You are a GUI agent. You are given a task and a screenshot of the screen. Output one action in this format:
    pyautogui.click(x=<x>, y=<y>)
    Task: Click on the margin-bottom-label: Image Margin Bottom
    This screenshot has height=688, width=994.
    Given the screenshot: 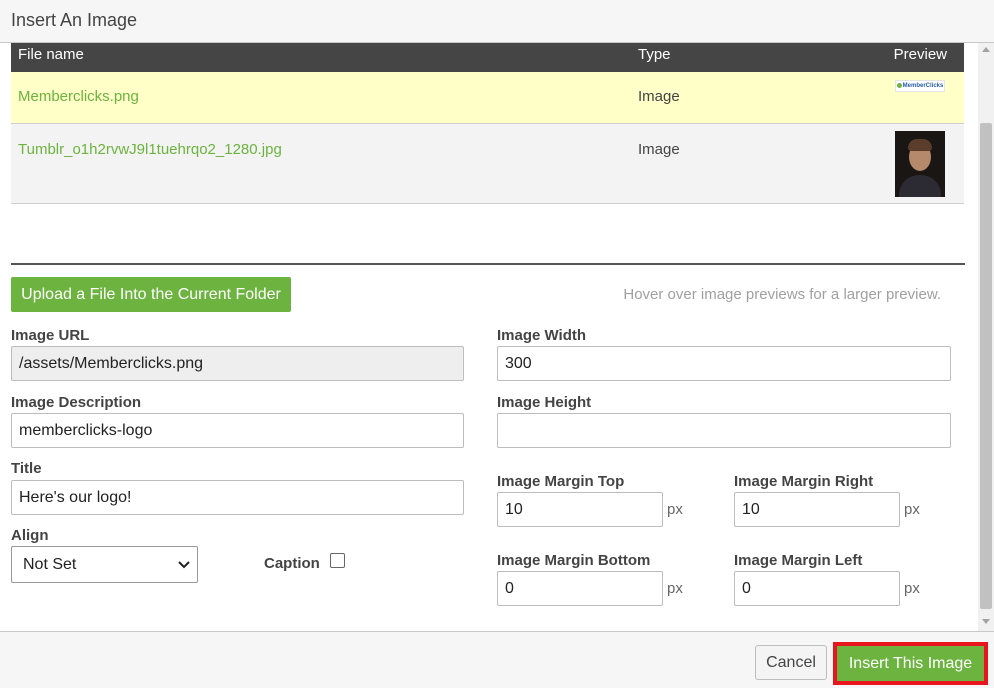 What is the action you would take?
    pyautogui.click(x=574, y=560)
    